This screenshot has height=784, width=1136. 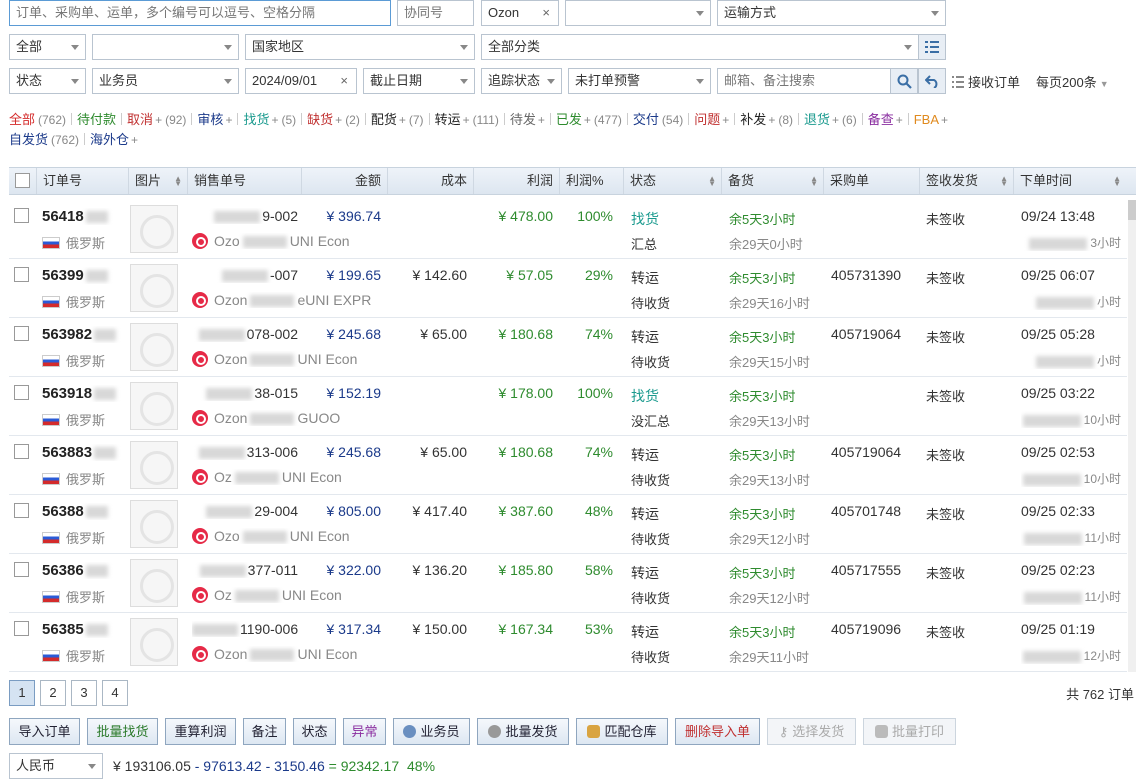 I want to click on select-all-checkbox, so click(x=22, y=180).